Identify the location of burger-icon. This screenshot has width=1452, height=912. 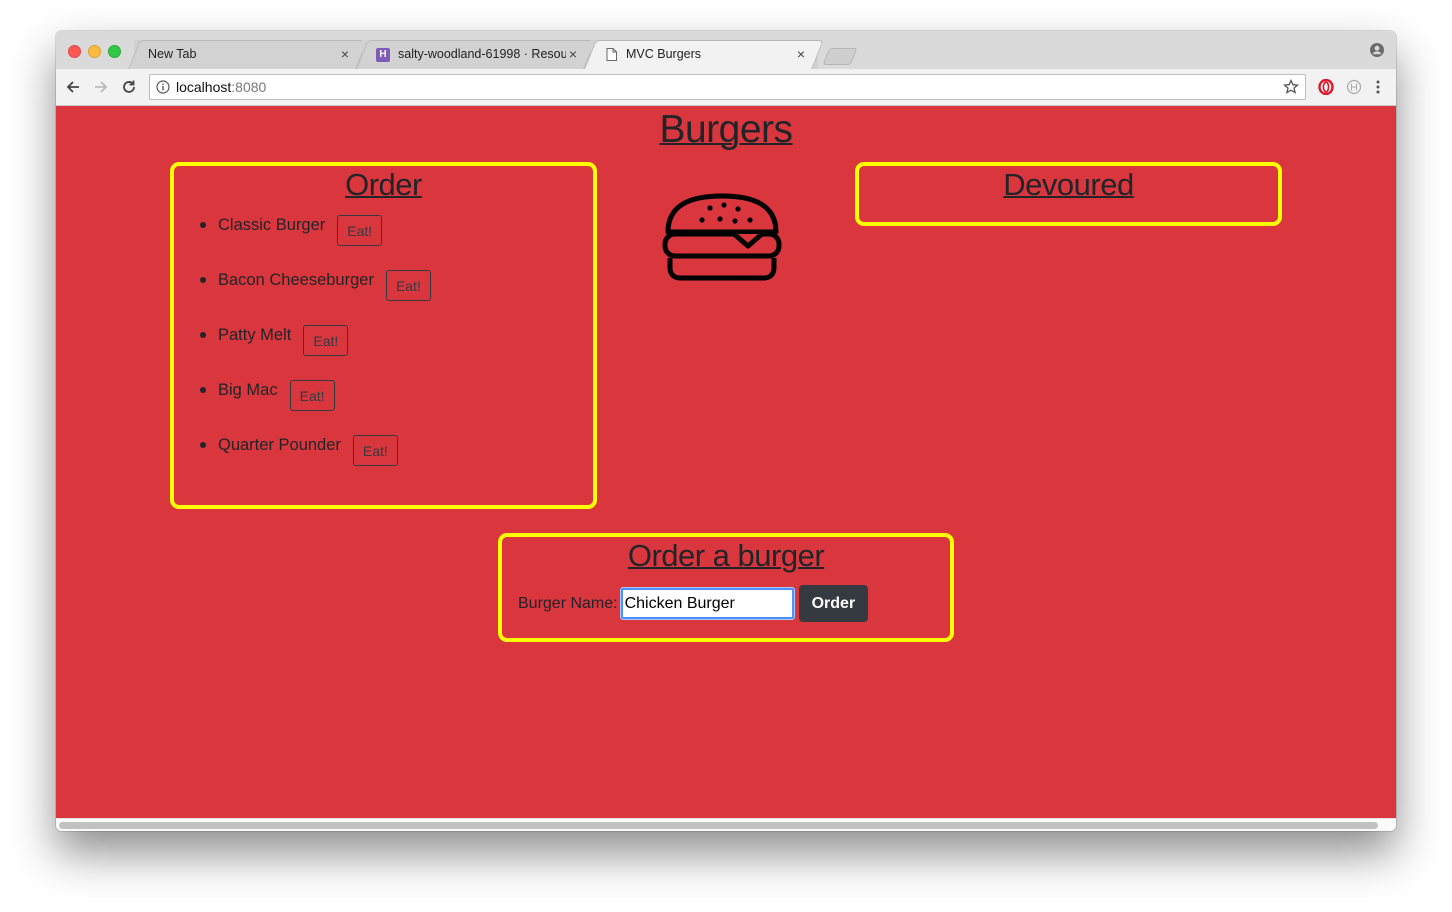
(722, 237).